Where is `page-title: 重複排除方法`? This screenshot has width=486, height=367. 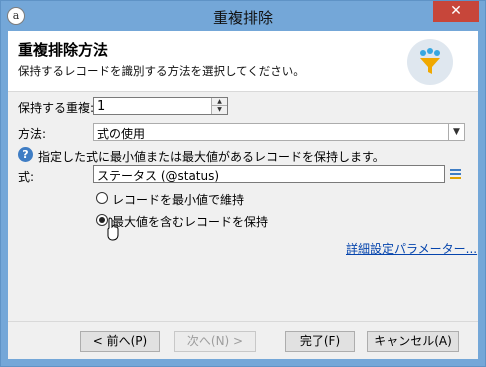
page-title: 重複排除方法 is located at coordinates (63, 50).